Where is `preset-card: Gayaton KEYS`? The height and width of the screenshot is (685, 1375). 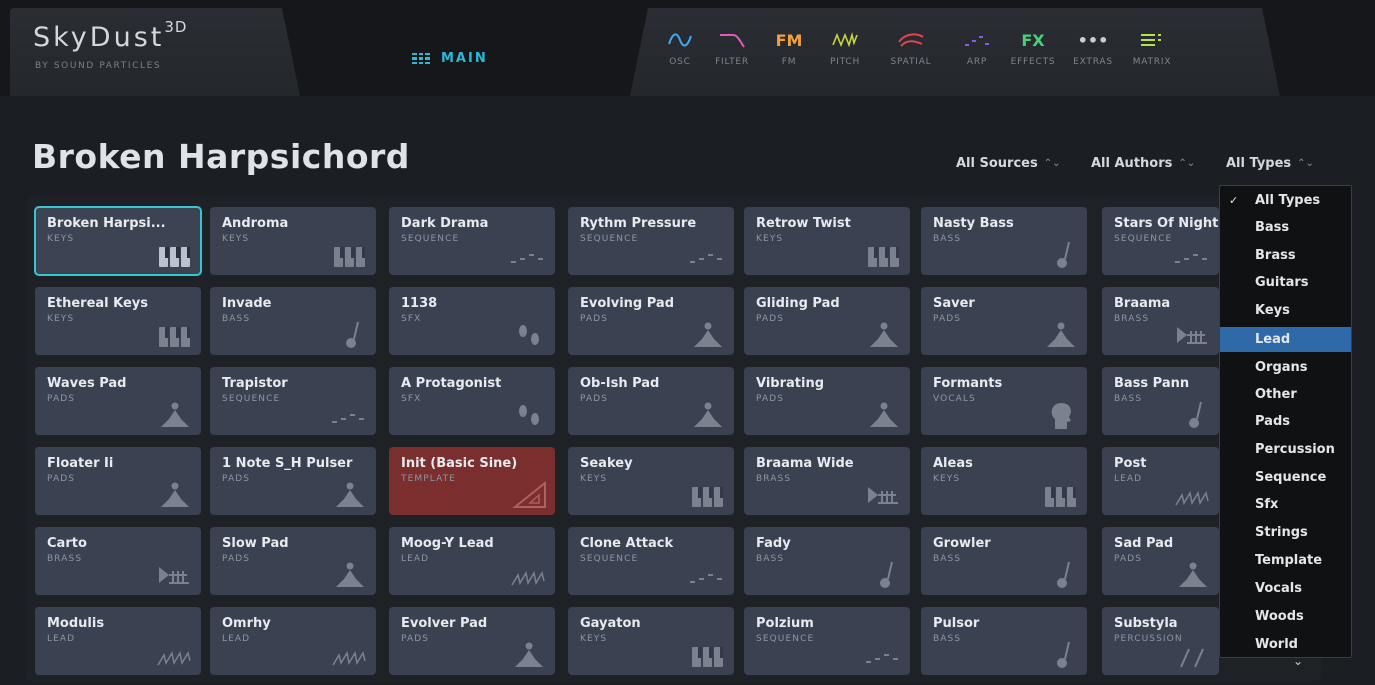
preset-card: Gayaton KEYS is located at coordinates (651, 641).